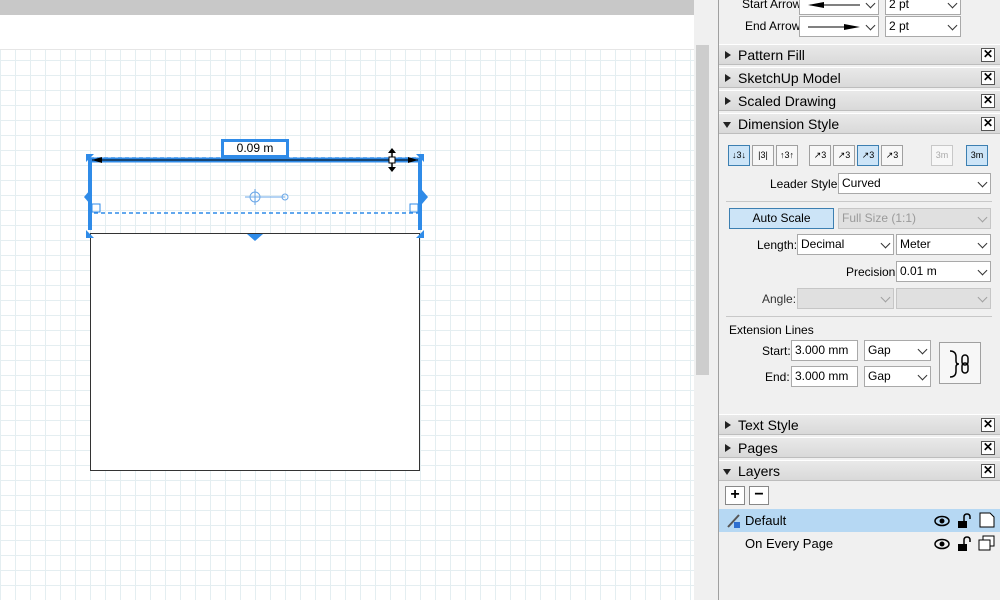 This screenshot has width=1000, height=600. Describe the element at coordinates (759, 495) in the screenshot. I see `remove-layer-button: −` at that location.